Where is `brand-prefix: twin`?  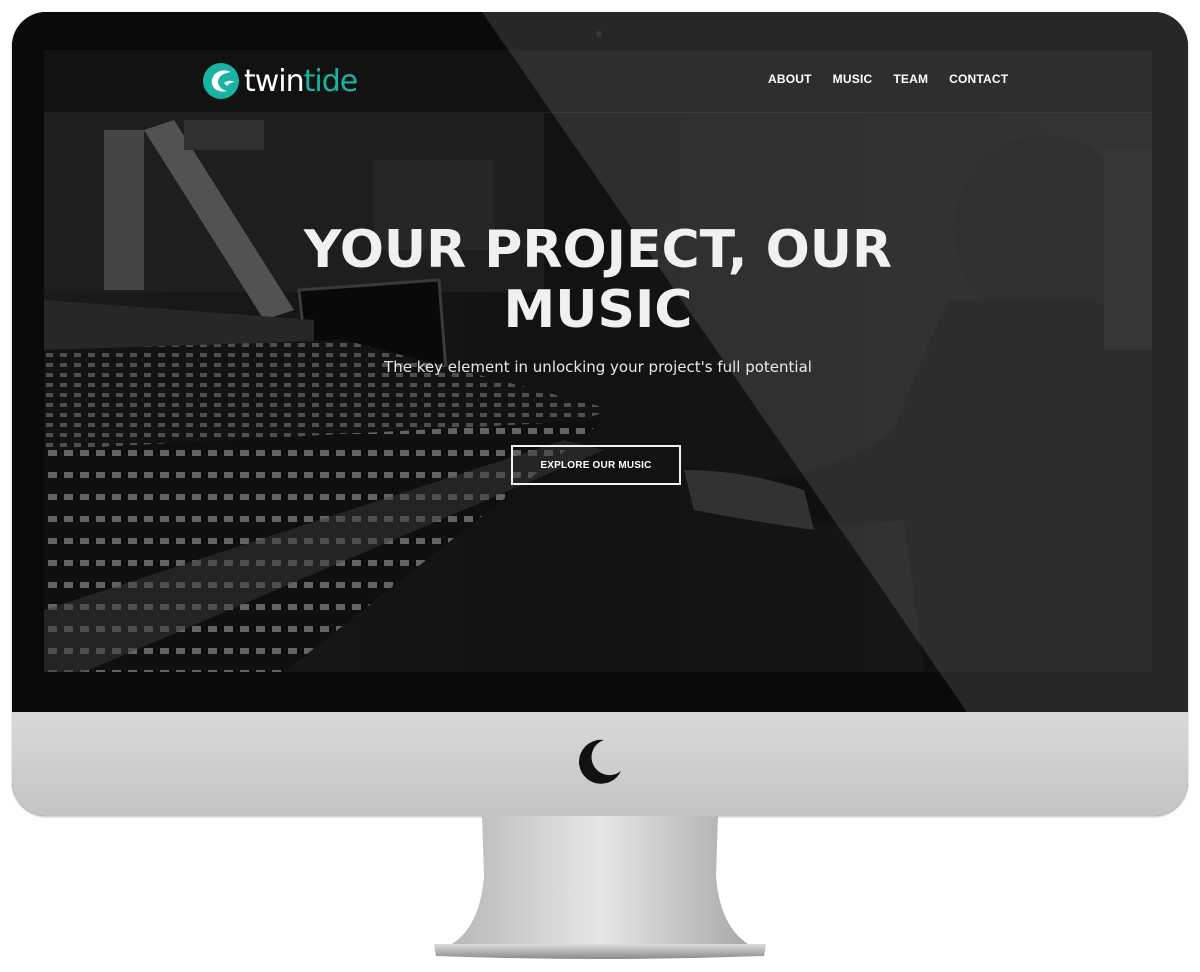 brand-prefix: twin is located at coordinates (274, 81).